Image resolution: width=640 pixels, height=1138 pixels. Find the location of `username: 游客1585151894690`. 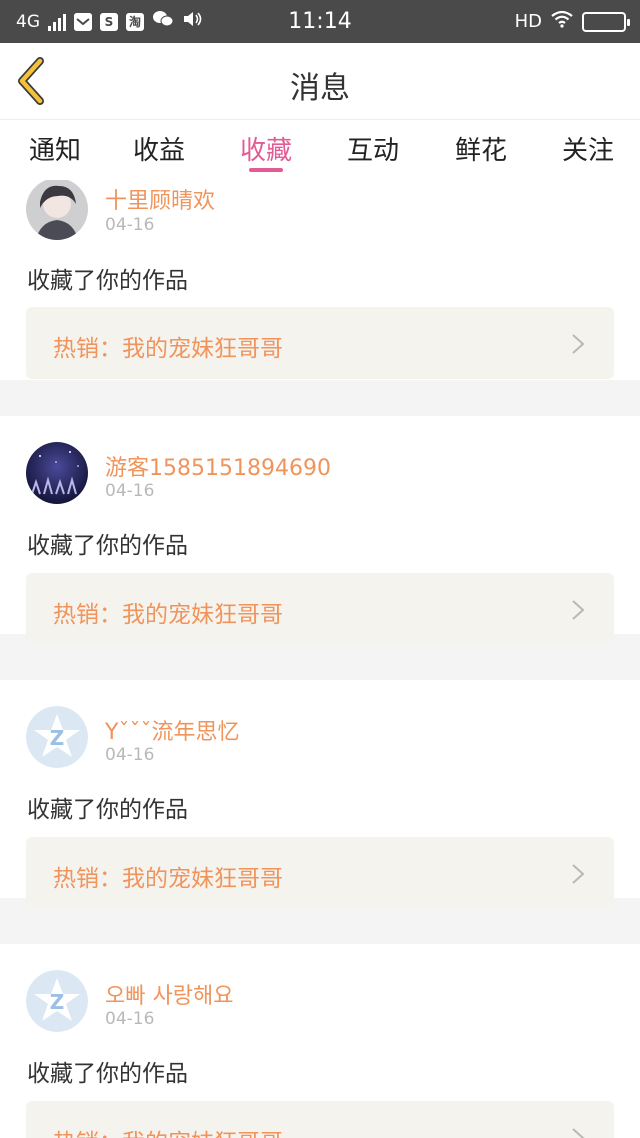

username: 游客1585151894690 is located at coordinates (218, 466).